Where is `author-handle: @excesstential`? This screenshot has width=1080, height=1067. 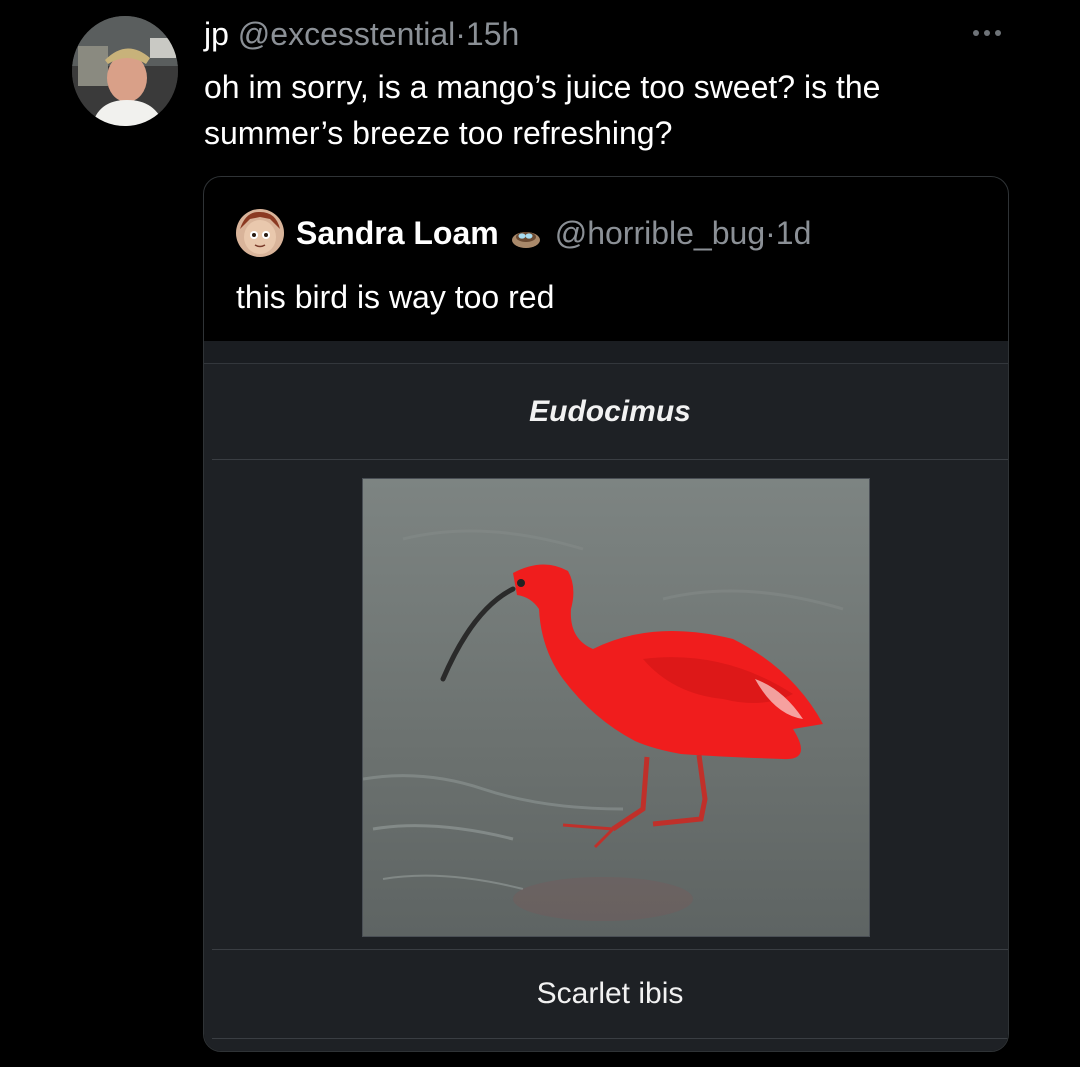 author-handle: @excesstential is located at coordinates (346, 34).